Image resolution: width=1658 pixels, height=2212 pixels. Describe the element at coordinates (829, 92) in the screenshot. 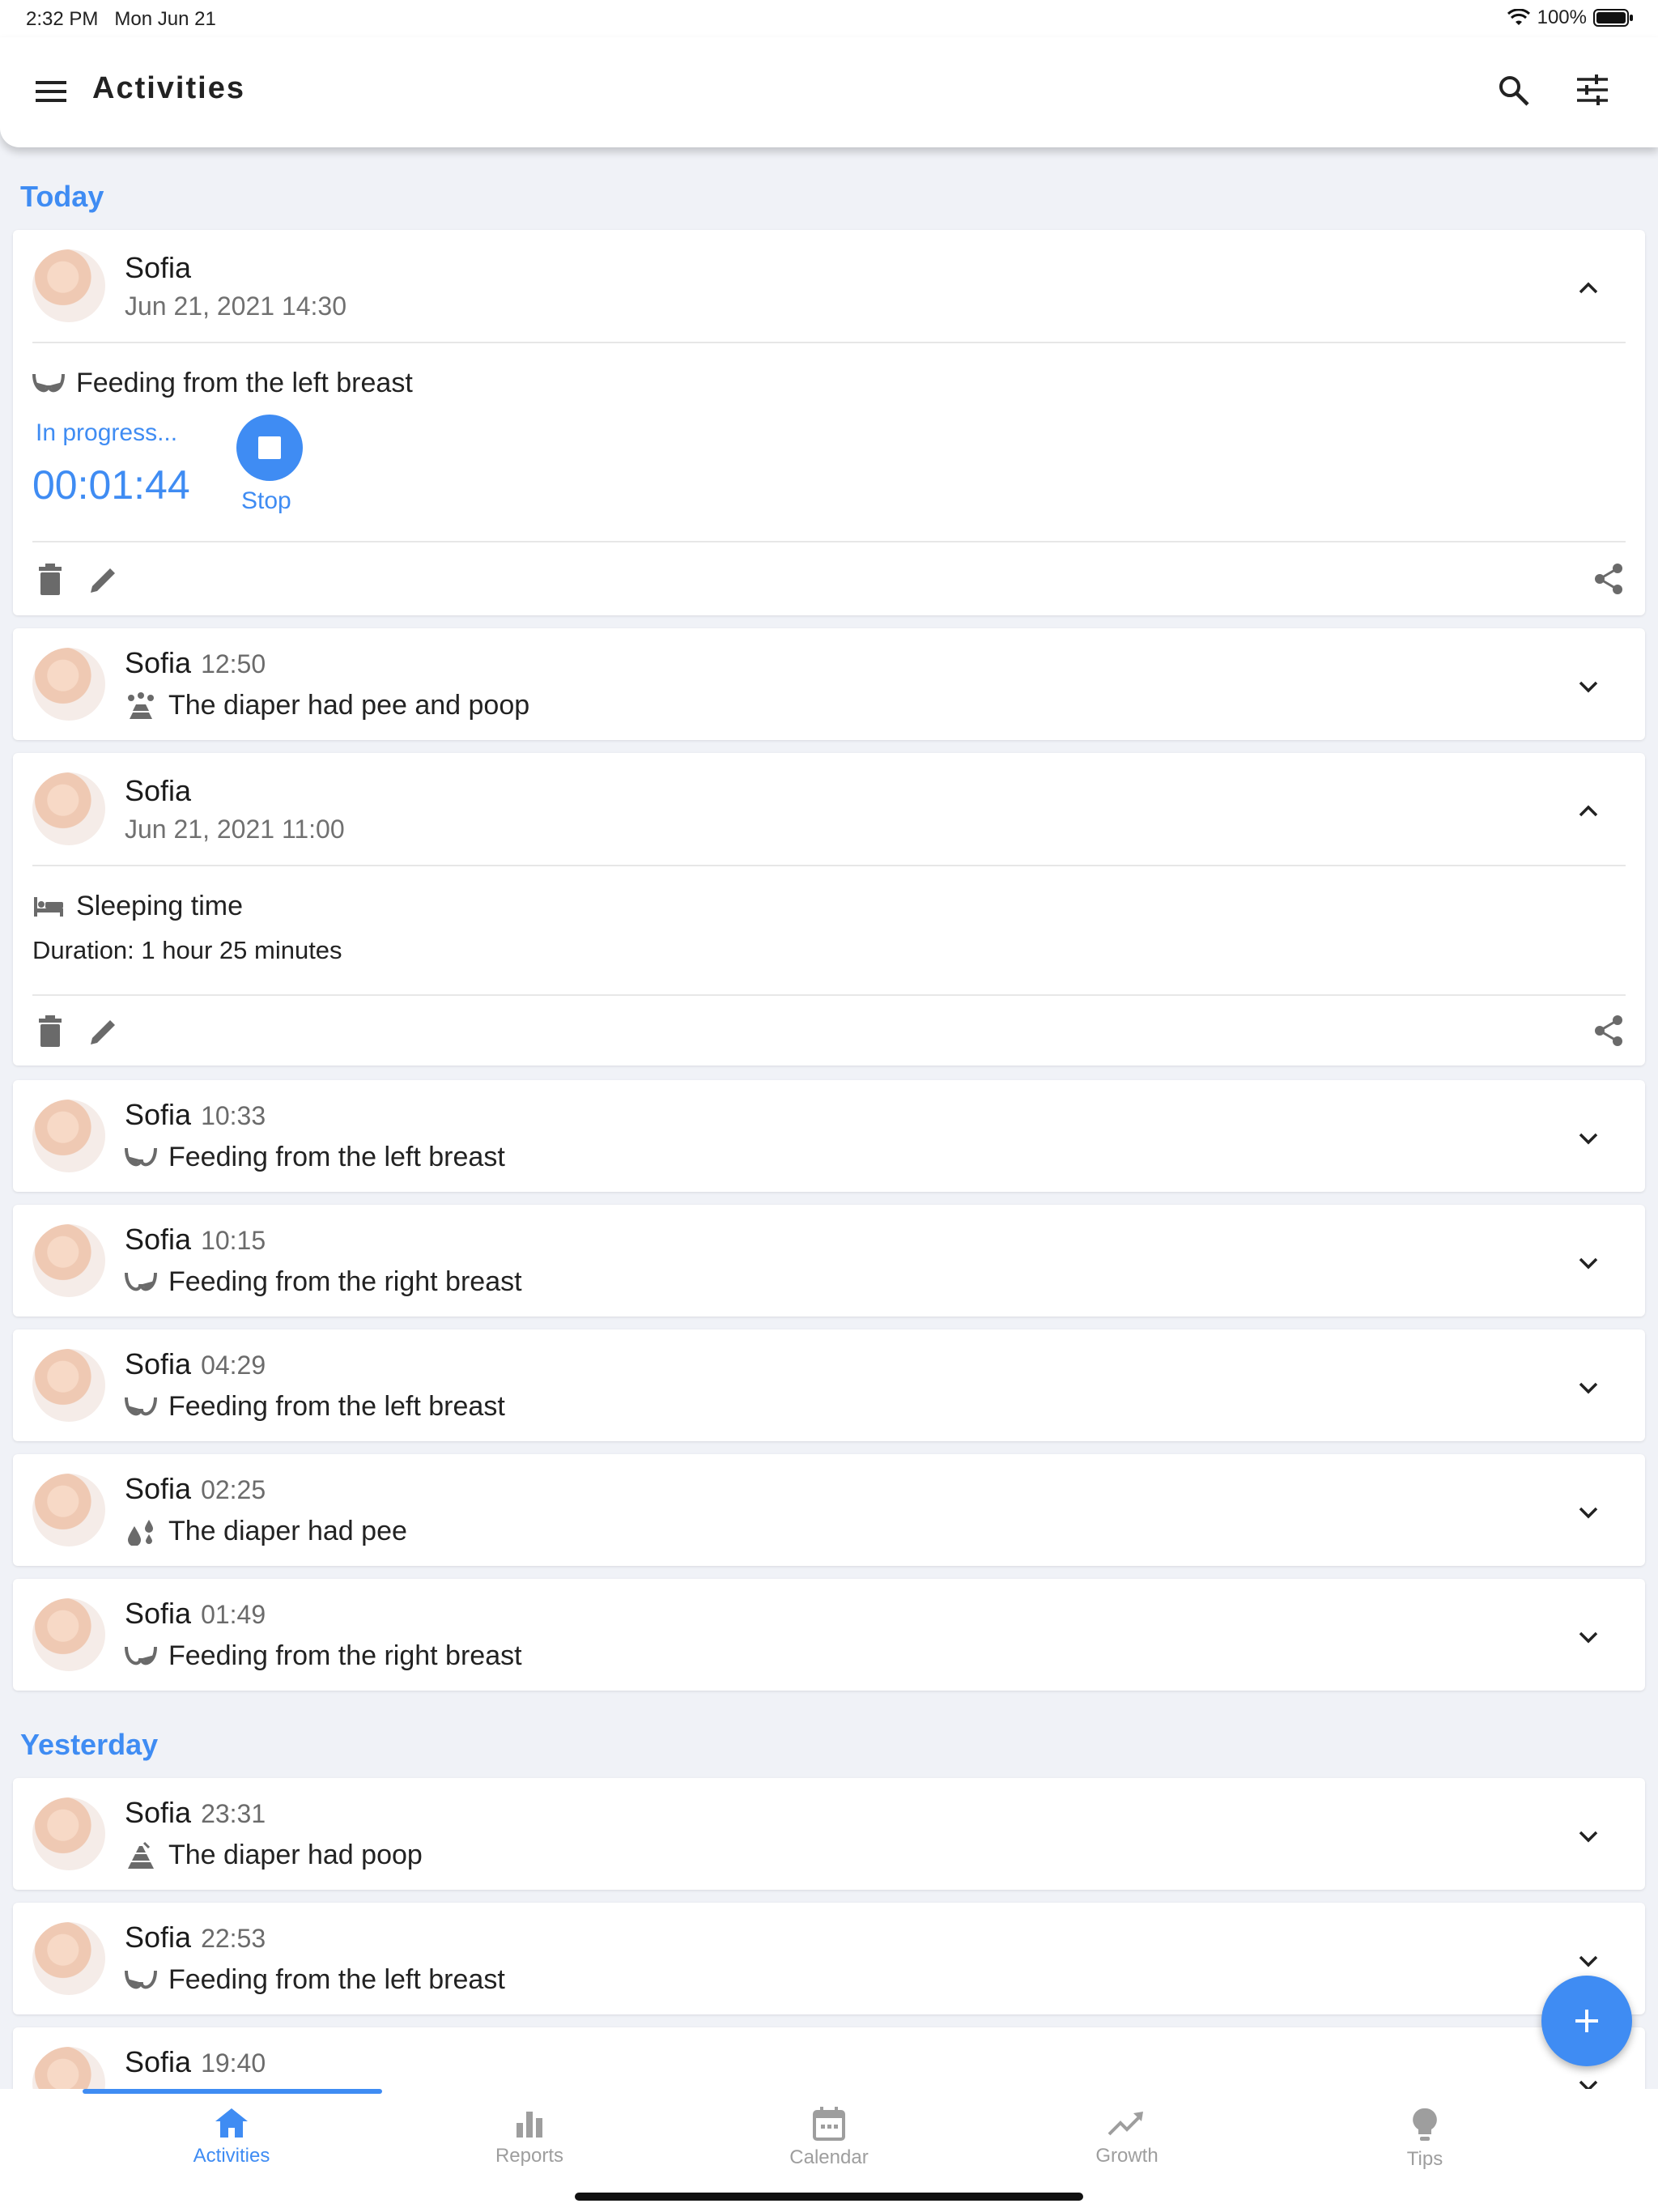

I see `app-bar: Activities` at that location.